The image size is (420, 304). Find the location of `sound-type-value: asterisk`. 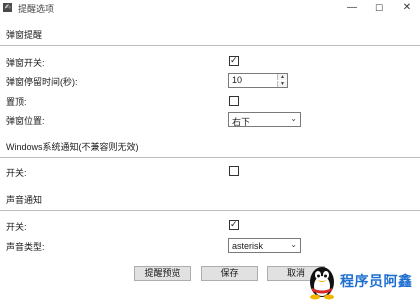

sound-type-value: asterisk is located at coordinates (248, 246).